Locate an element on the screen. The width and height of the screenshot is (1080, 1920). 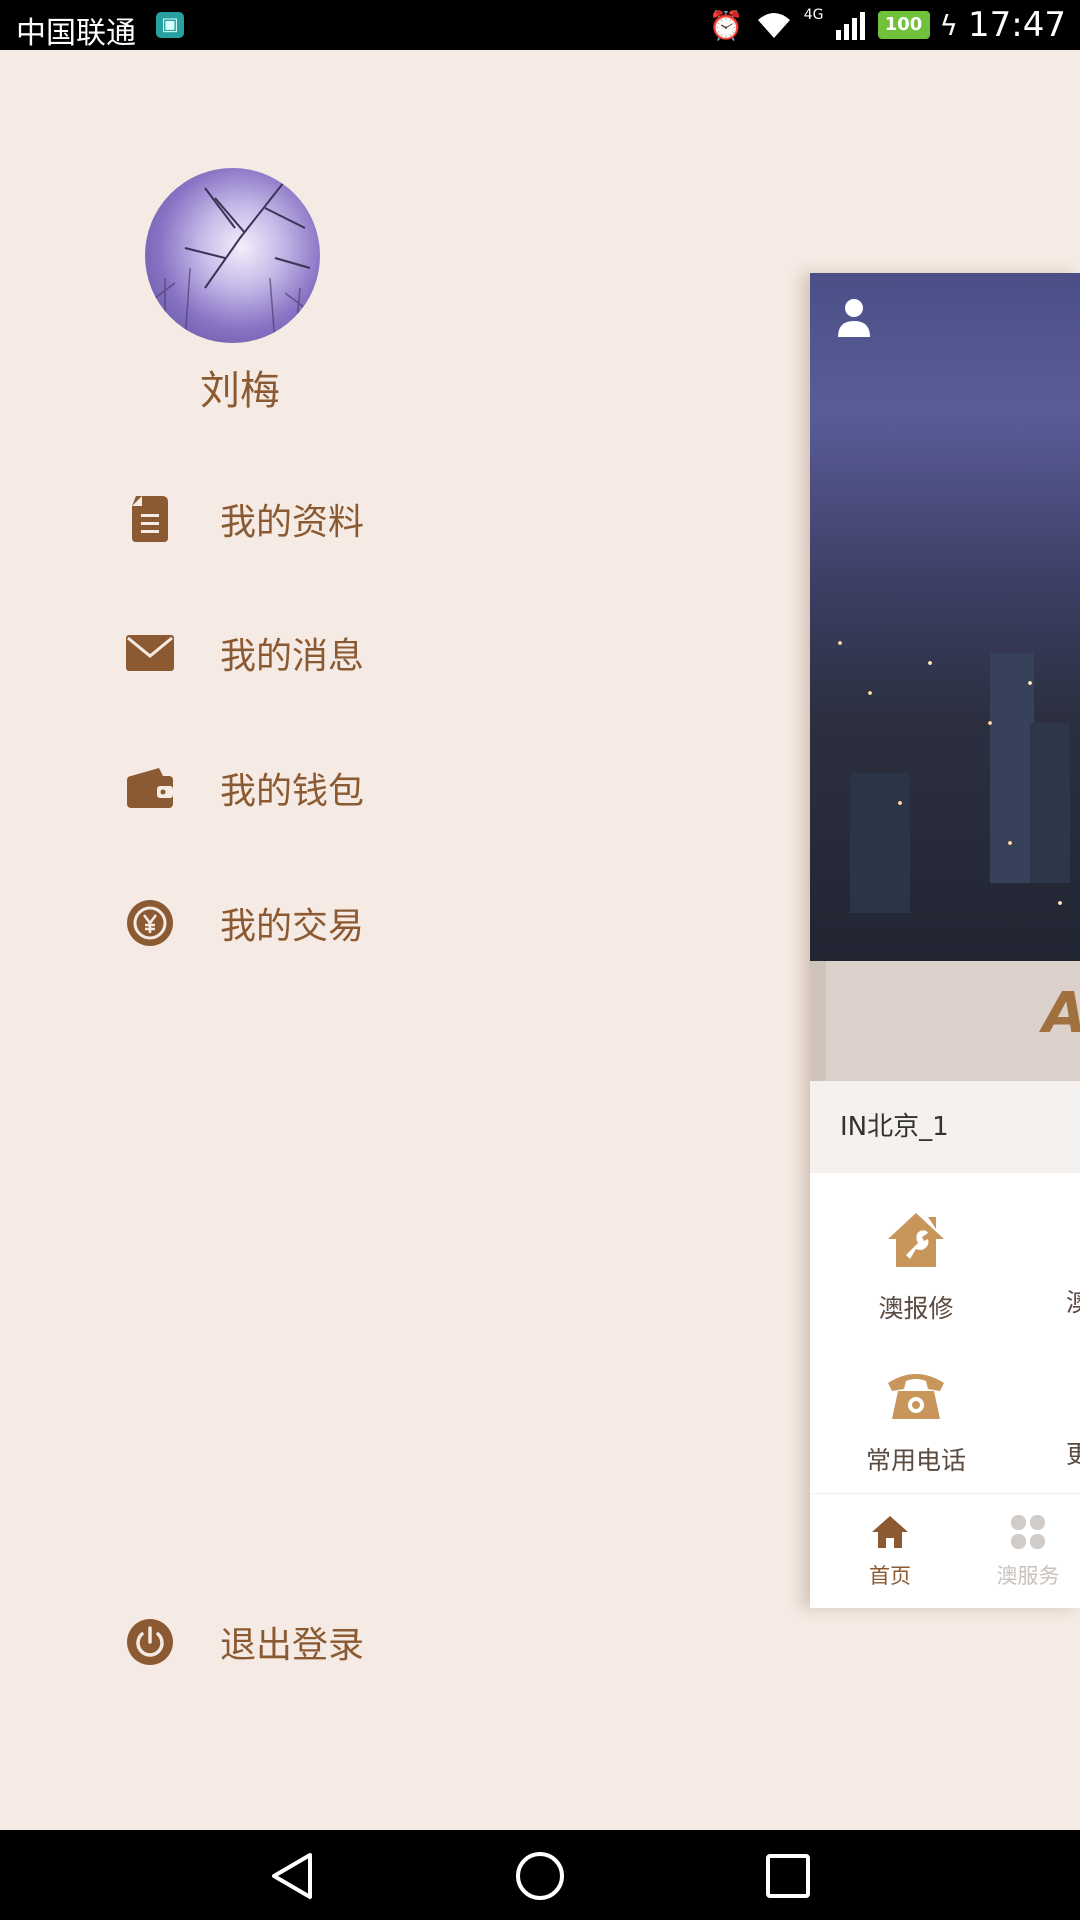
hero-banner is located at coordinates (945, 617).